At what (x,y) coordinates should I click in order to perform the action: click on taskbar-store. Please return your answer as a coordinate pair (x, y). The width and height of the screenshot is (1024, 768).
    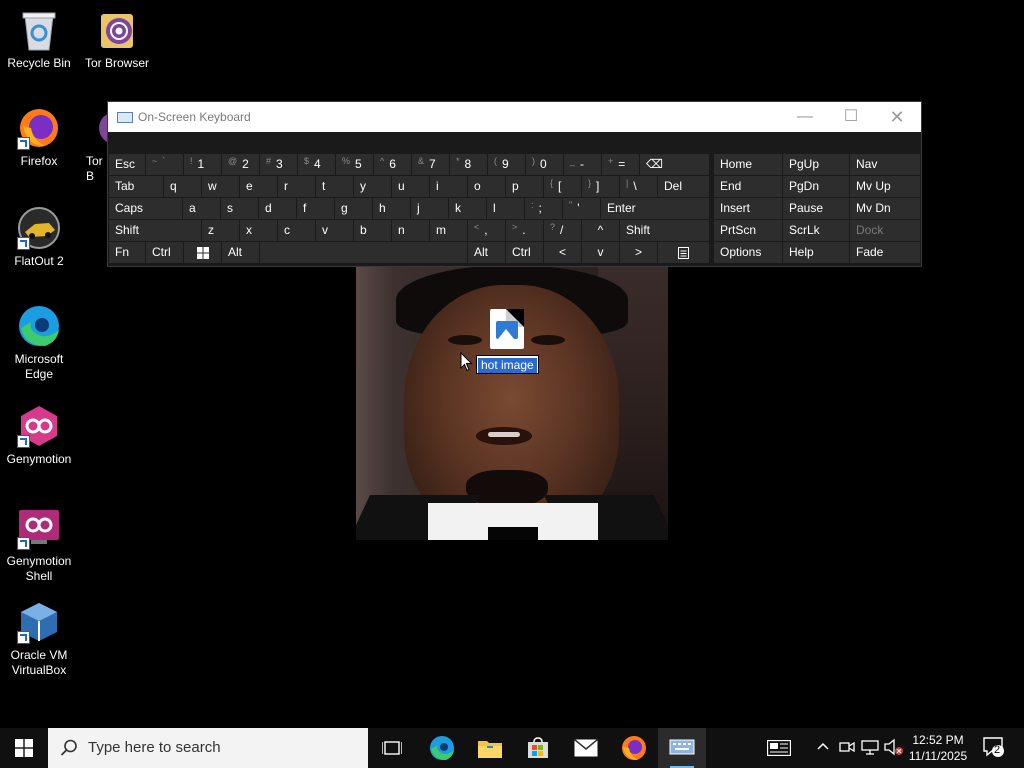
    Looking at the image, I should click on (538, 748).